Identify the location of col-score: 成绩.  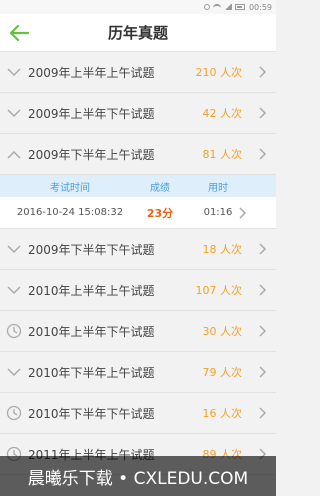
(160, 188).